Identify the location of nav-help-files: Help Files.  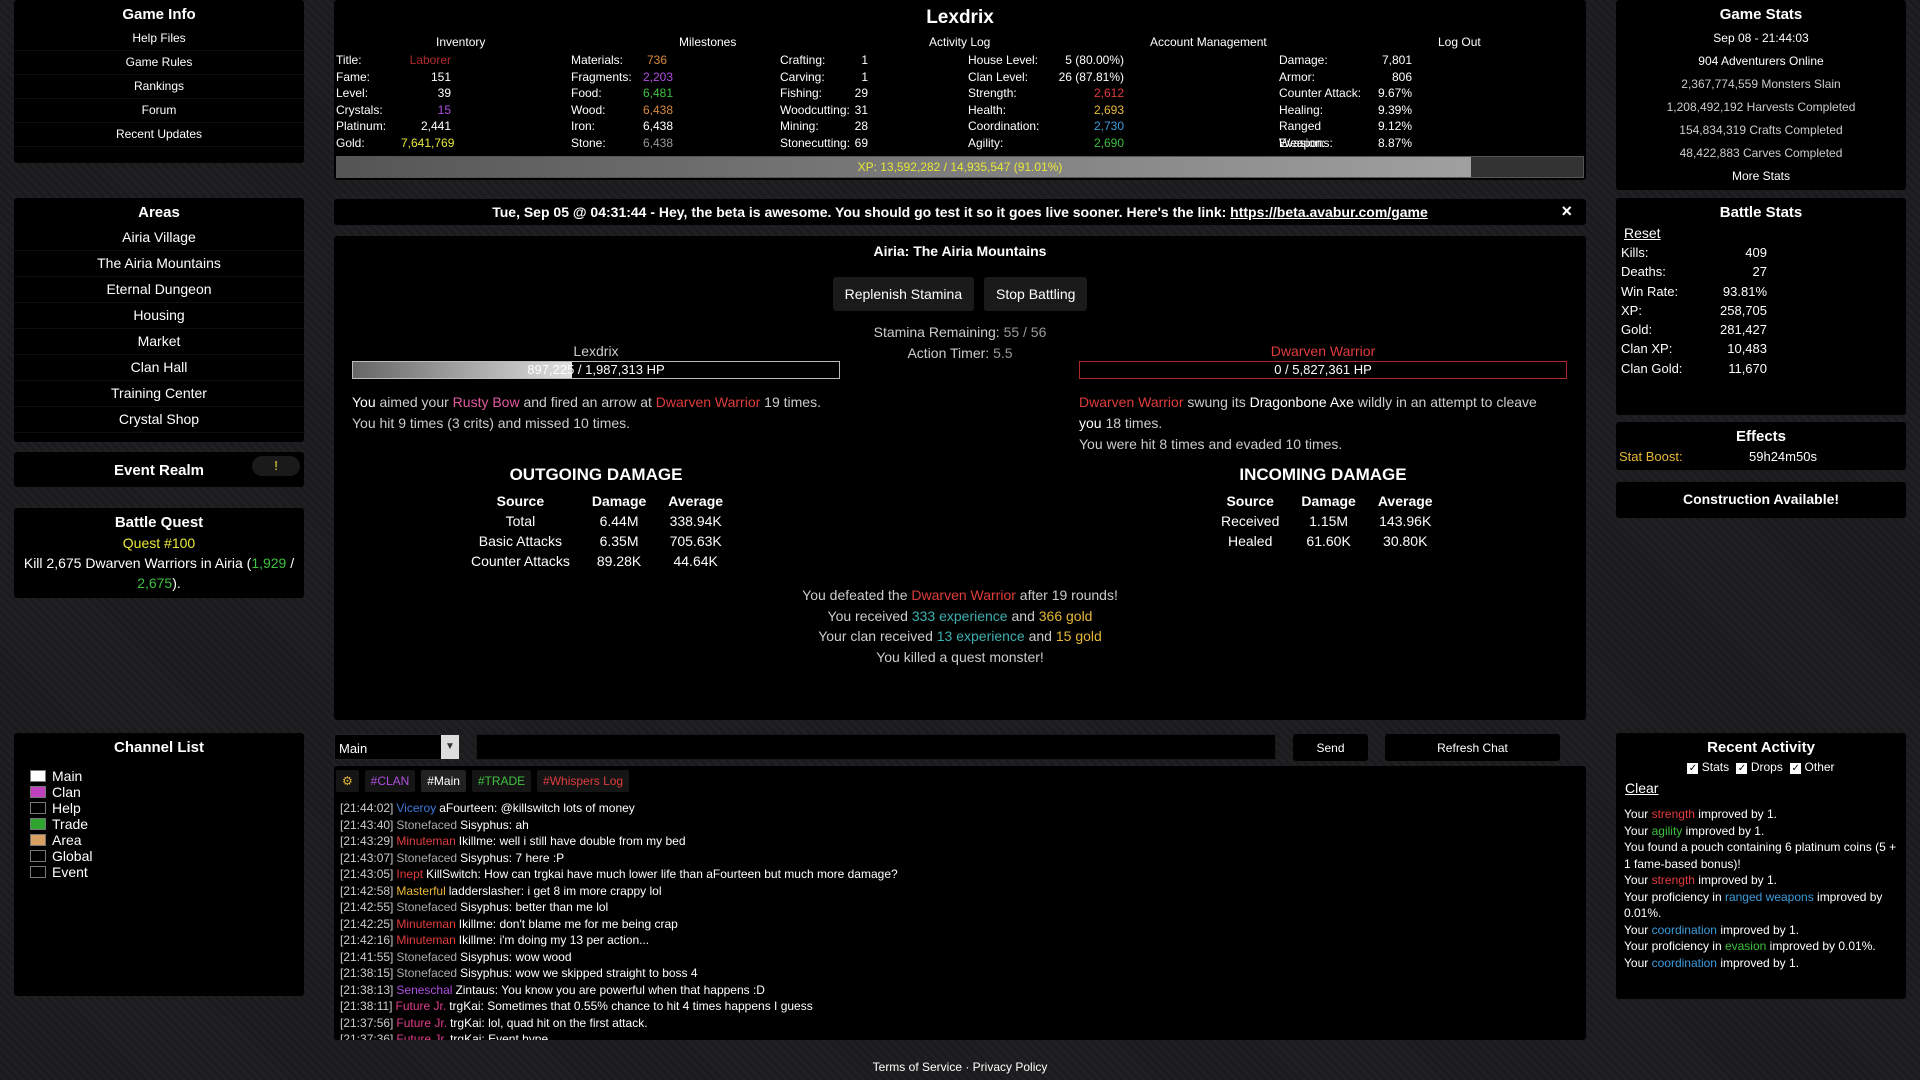
(159, 39).